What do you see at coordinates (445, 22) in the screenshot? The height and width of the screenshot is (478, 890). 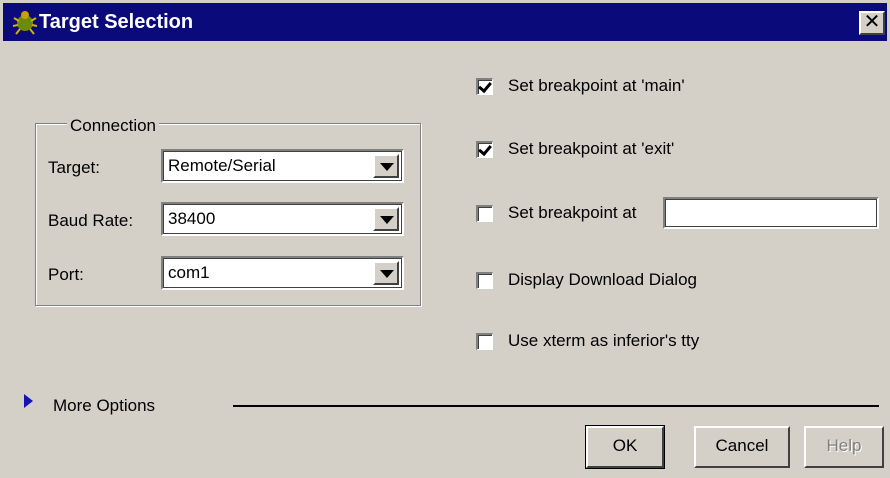 I see `title-bar: Target Selection ✕` at bounding box center [445, 22].